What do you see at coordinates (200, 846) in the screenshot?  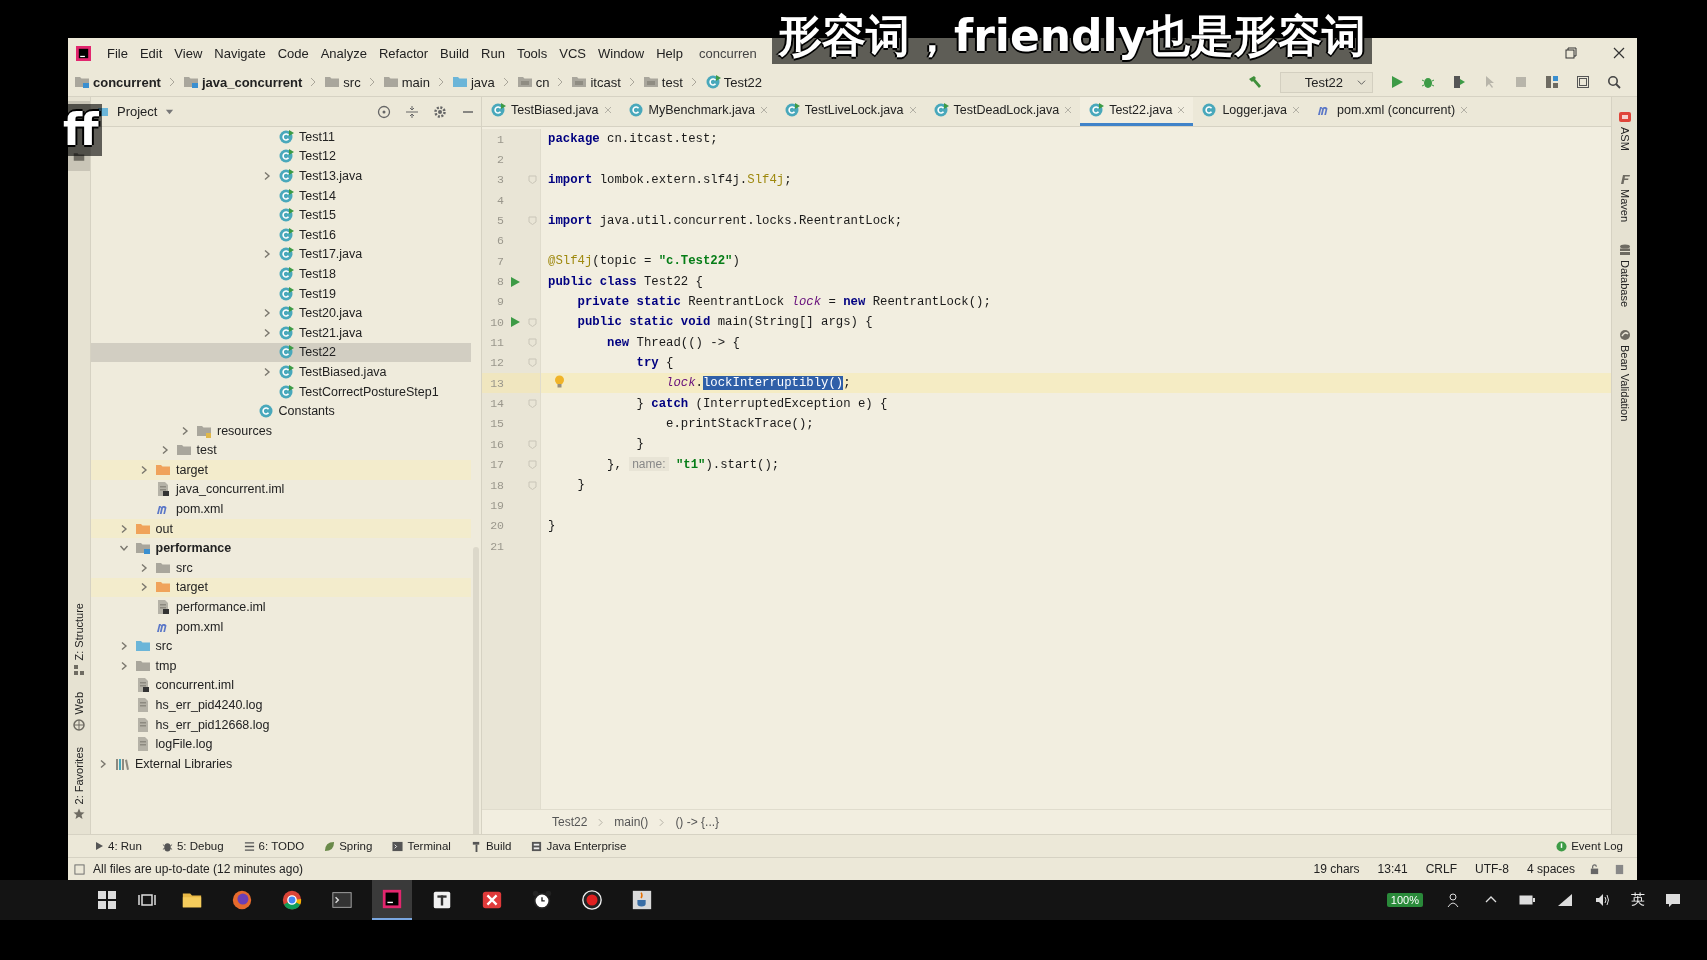 I see `button-label: 5: Debug` at bounding box center [200, 846].